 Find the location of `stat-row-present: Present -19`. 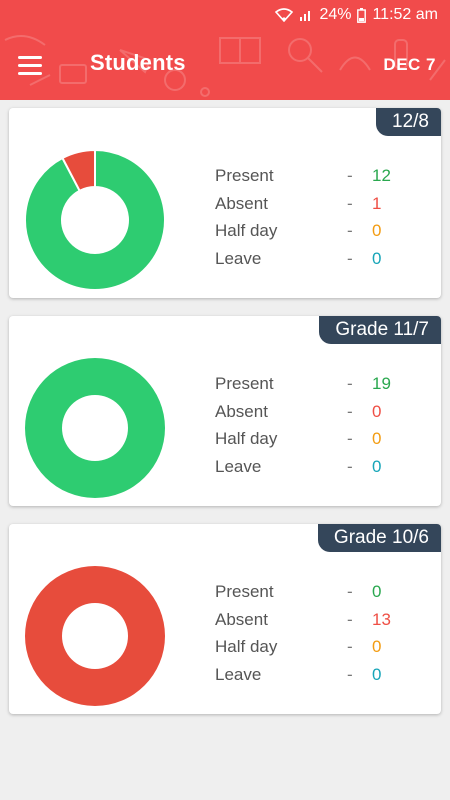

stat-row-present: Present -19 is located at coordinates (325, 386).